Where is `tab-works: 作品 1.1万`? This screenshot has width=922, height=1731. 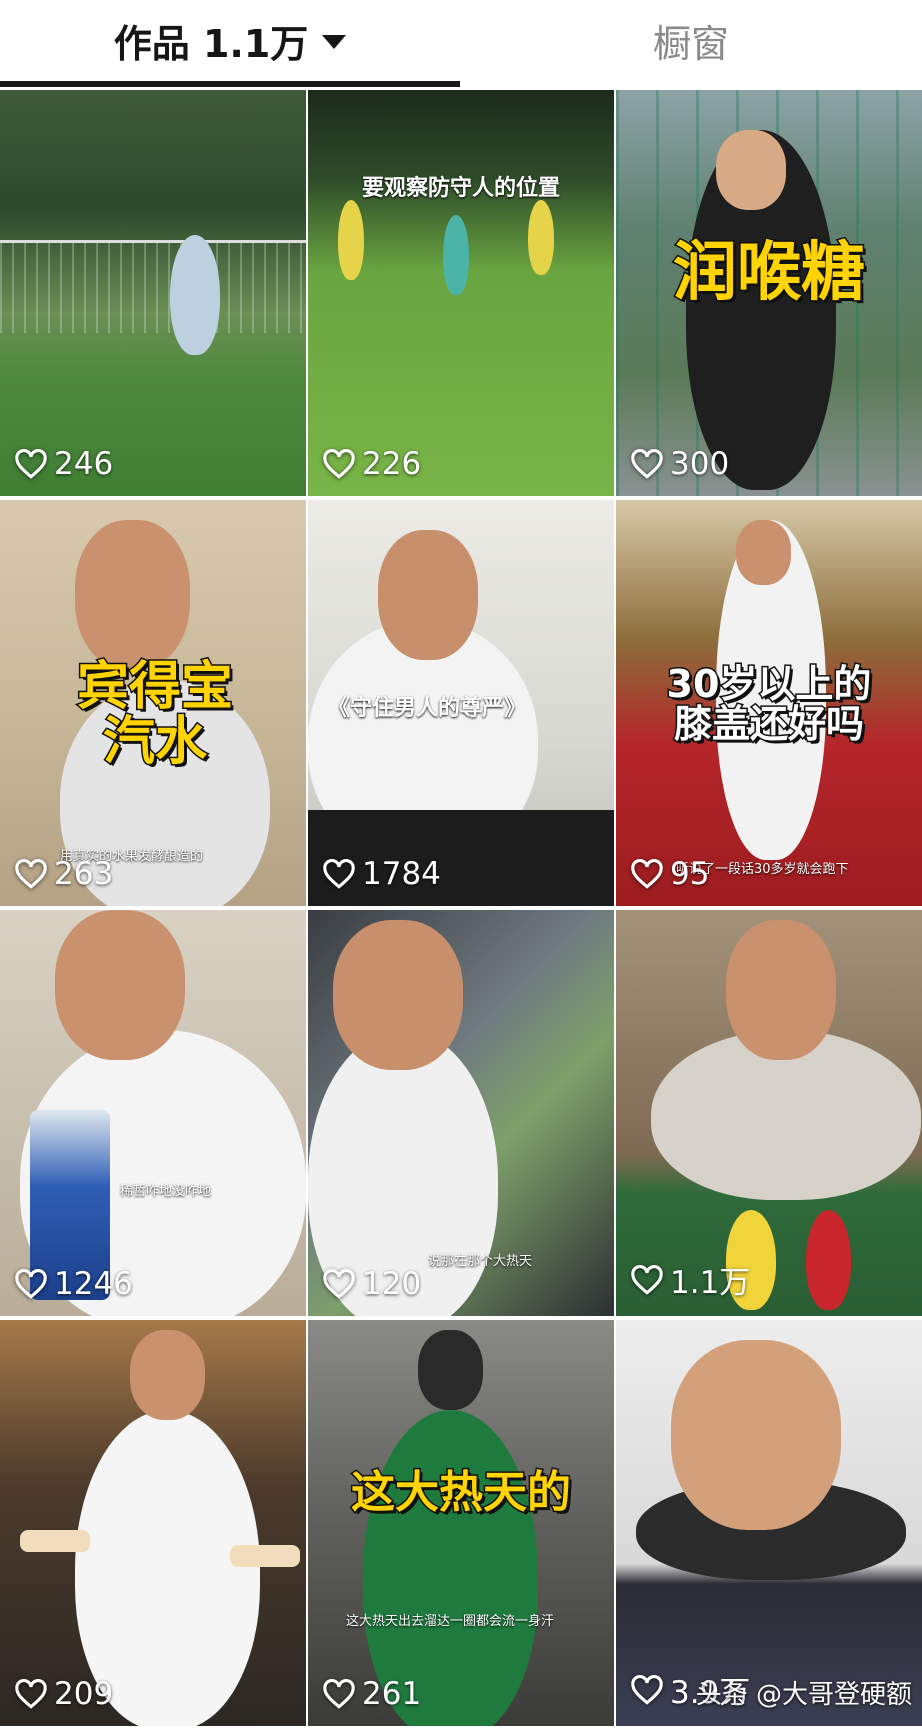 tab-works: 作品 1.1万 is located at coordinates (230, 40).